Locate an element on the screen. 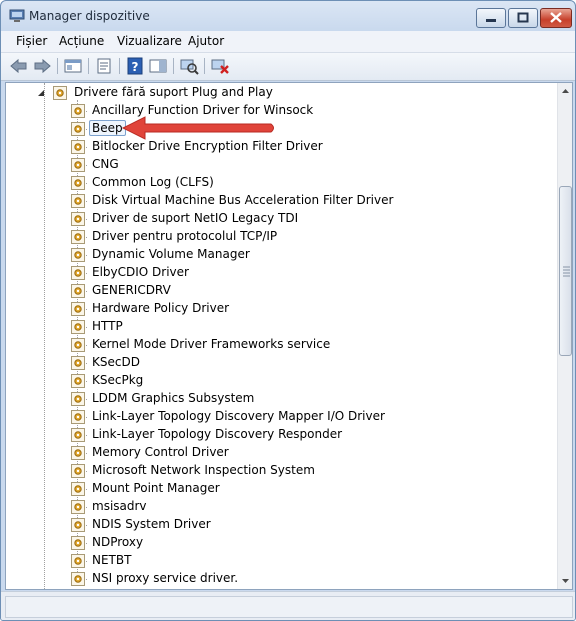  tree-item-label: ElbyCDIO Driver is located at coordinates (140, 272).